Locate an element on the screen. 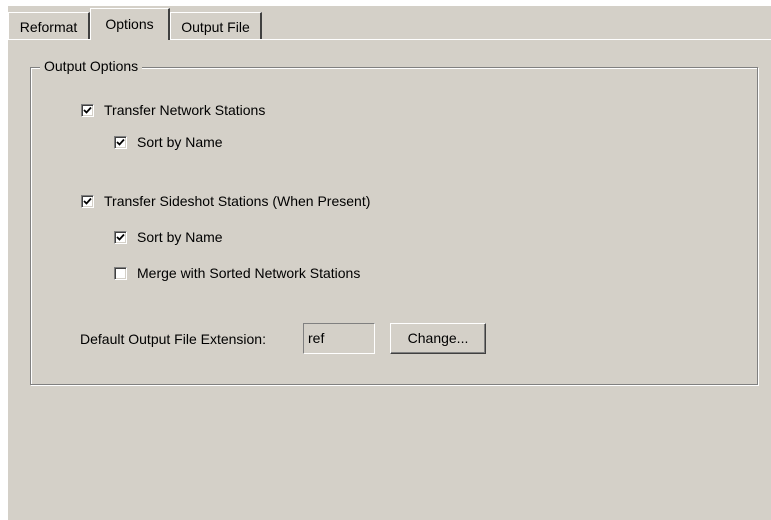 This screenshot has height=520, width=771. default-extension-field: ref is located at coordinates (339, 338).